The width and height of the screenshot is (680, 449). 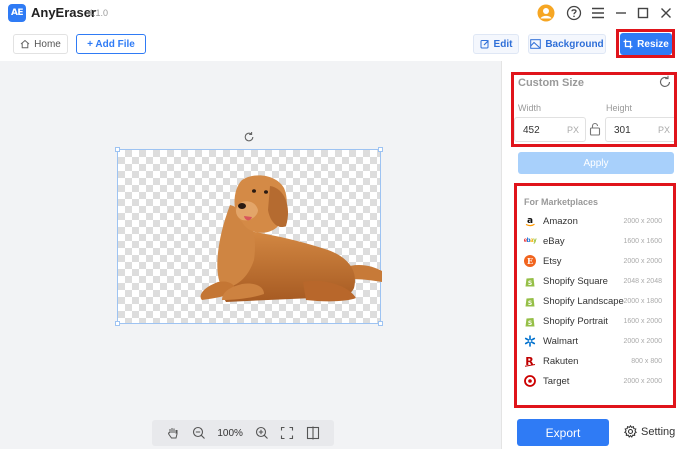 I want to click on hand-icon, so click(x=173, y=433).